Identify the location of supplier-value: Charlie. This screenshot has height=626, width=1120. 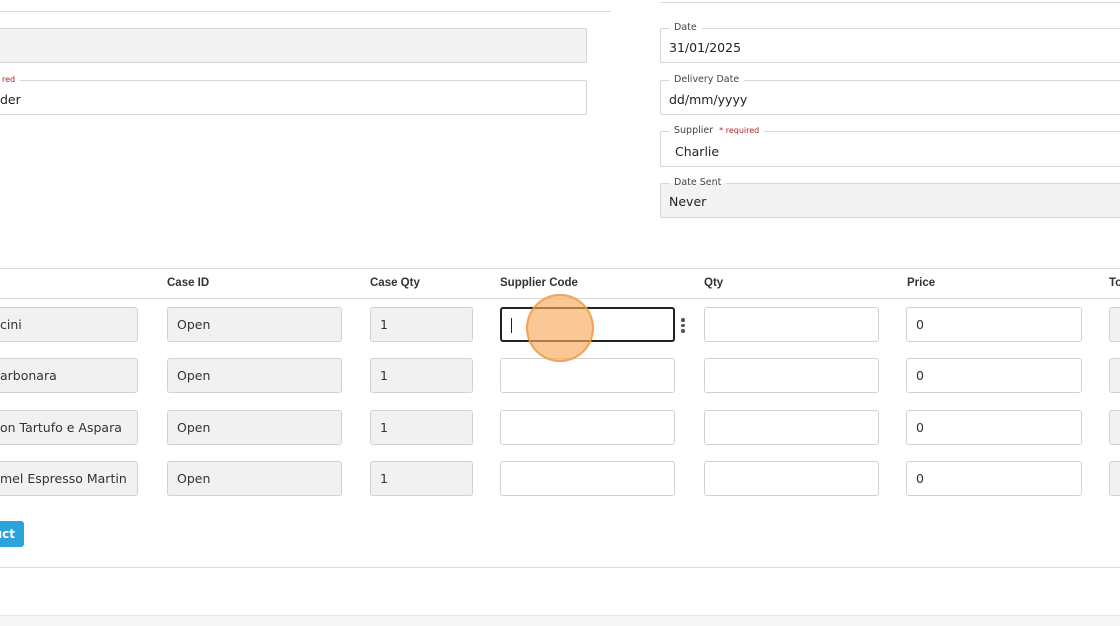
(697, 151).